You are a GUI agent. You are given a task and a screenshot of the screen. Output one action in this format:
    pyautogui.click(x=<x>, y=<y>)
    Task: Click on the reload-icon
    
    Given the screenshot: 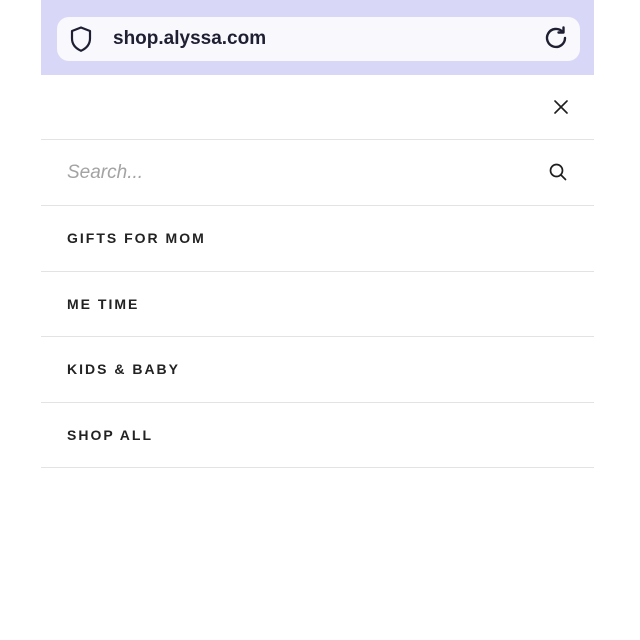 What is the action you would take?
    pyautogui.click(x=556, y=38)
    